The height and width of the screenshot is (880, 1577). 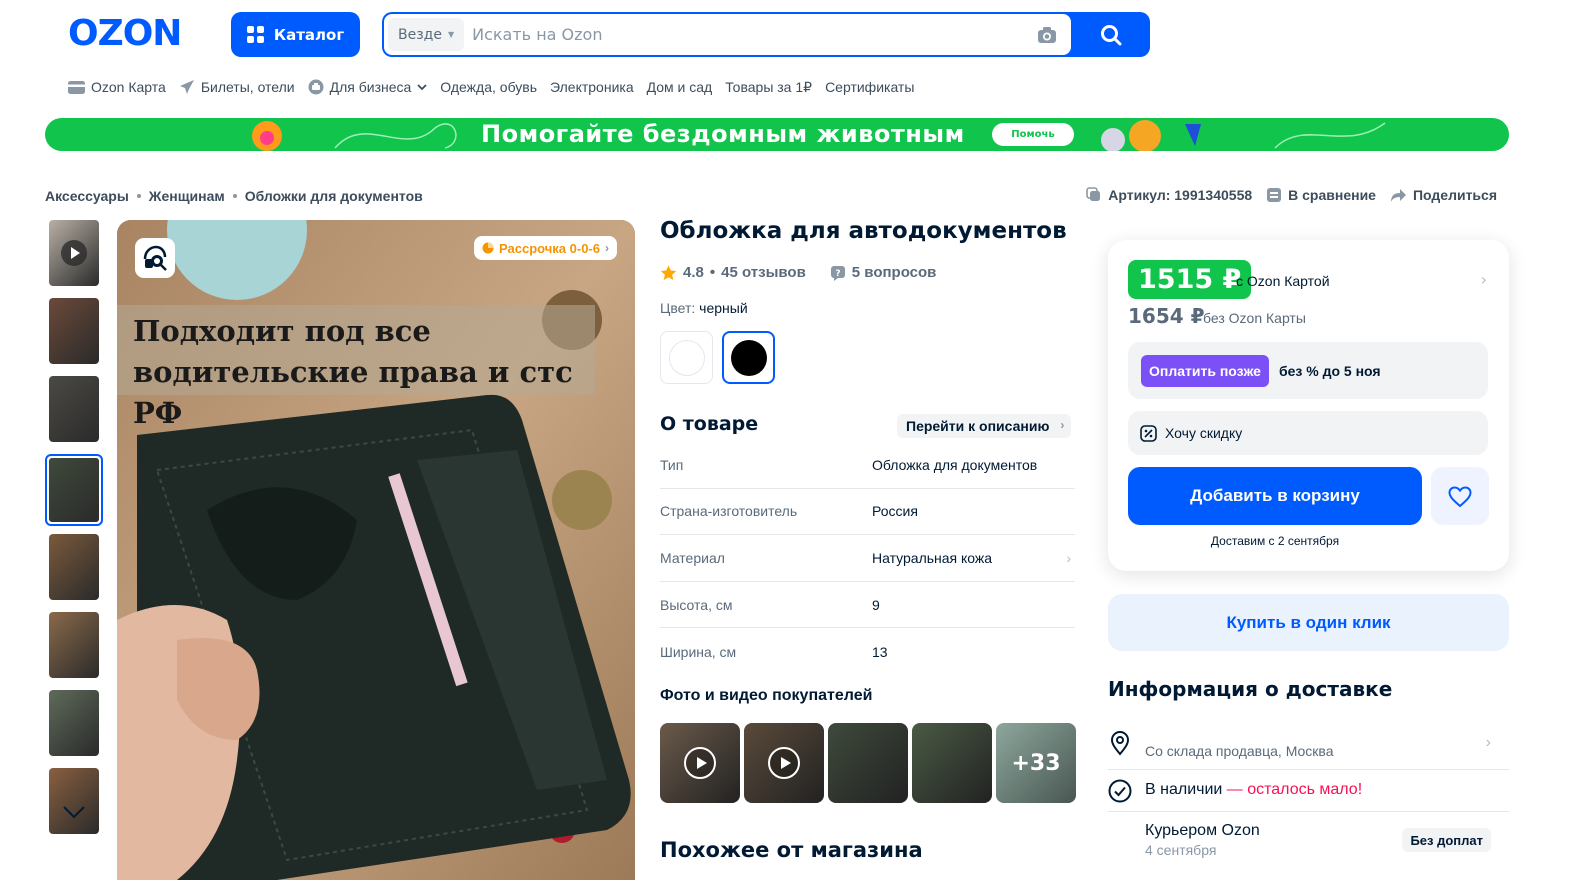 I want to click on pay-later-row: Оплатить позже без % до 5 ноя, so click(x=1308, y=370).